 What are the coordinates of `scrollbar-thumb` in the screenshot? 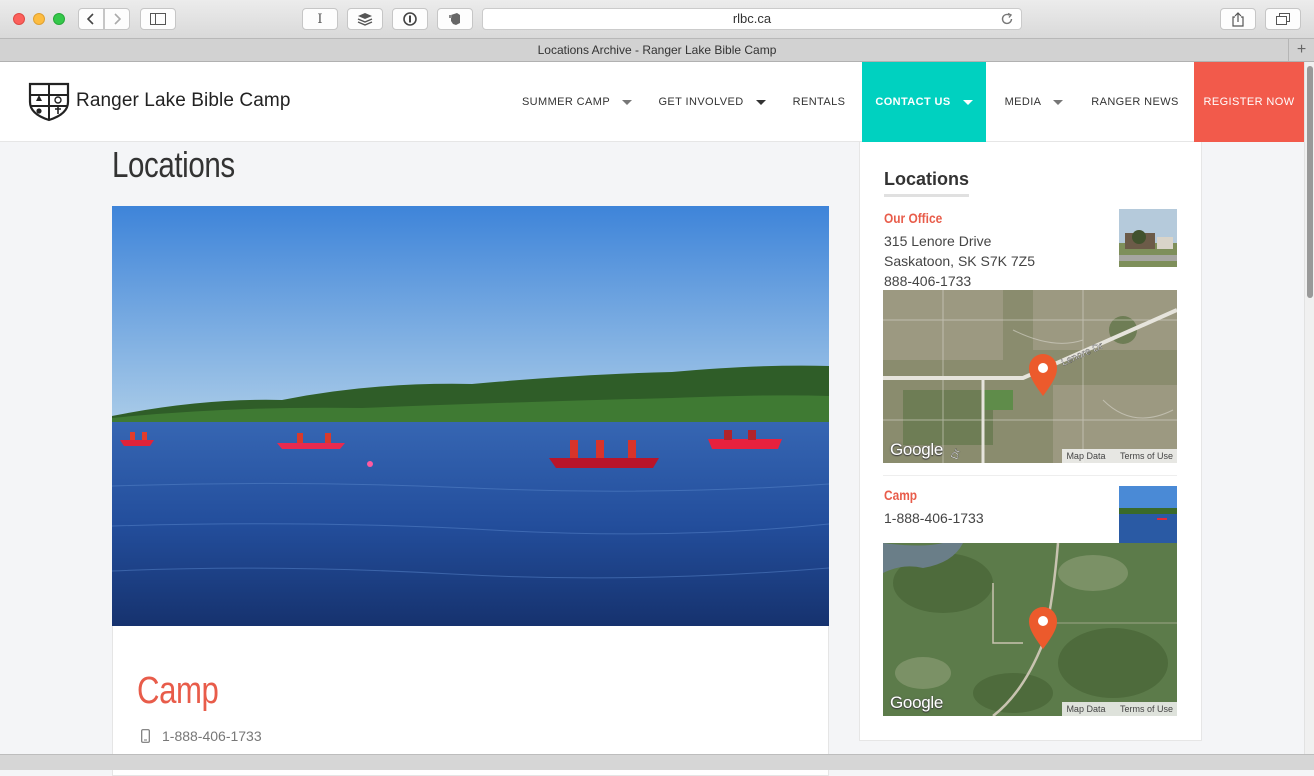 It's located at (1310, 182).